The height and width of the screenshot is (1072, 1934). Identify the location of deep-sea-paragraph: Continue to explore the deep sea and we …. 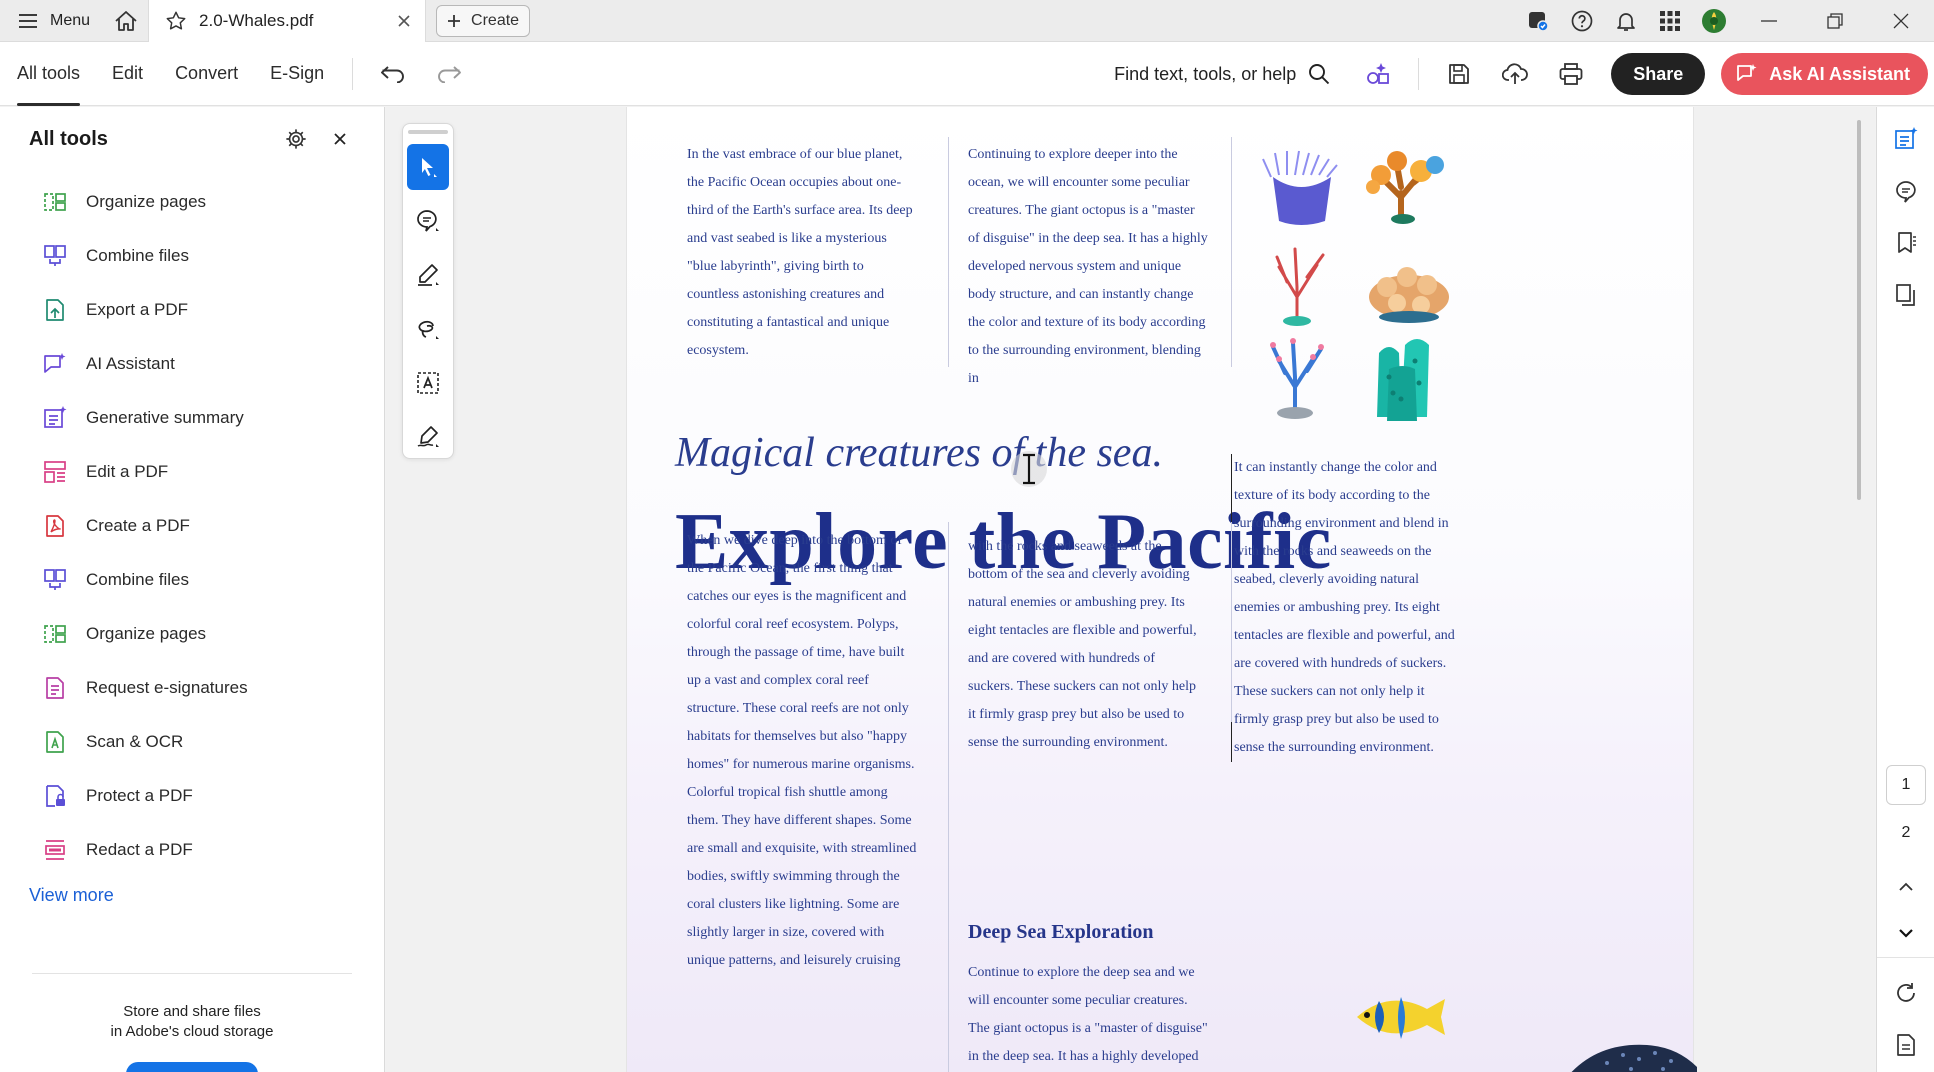
(1088, 1014).